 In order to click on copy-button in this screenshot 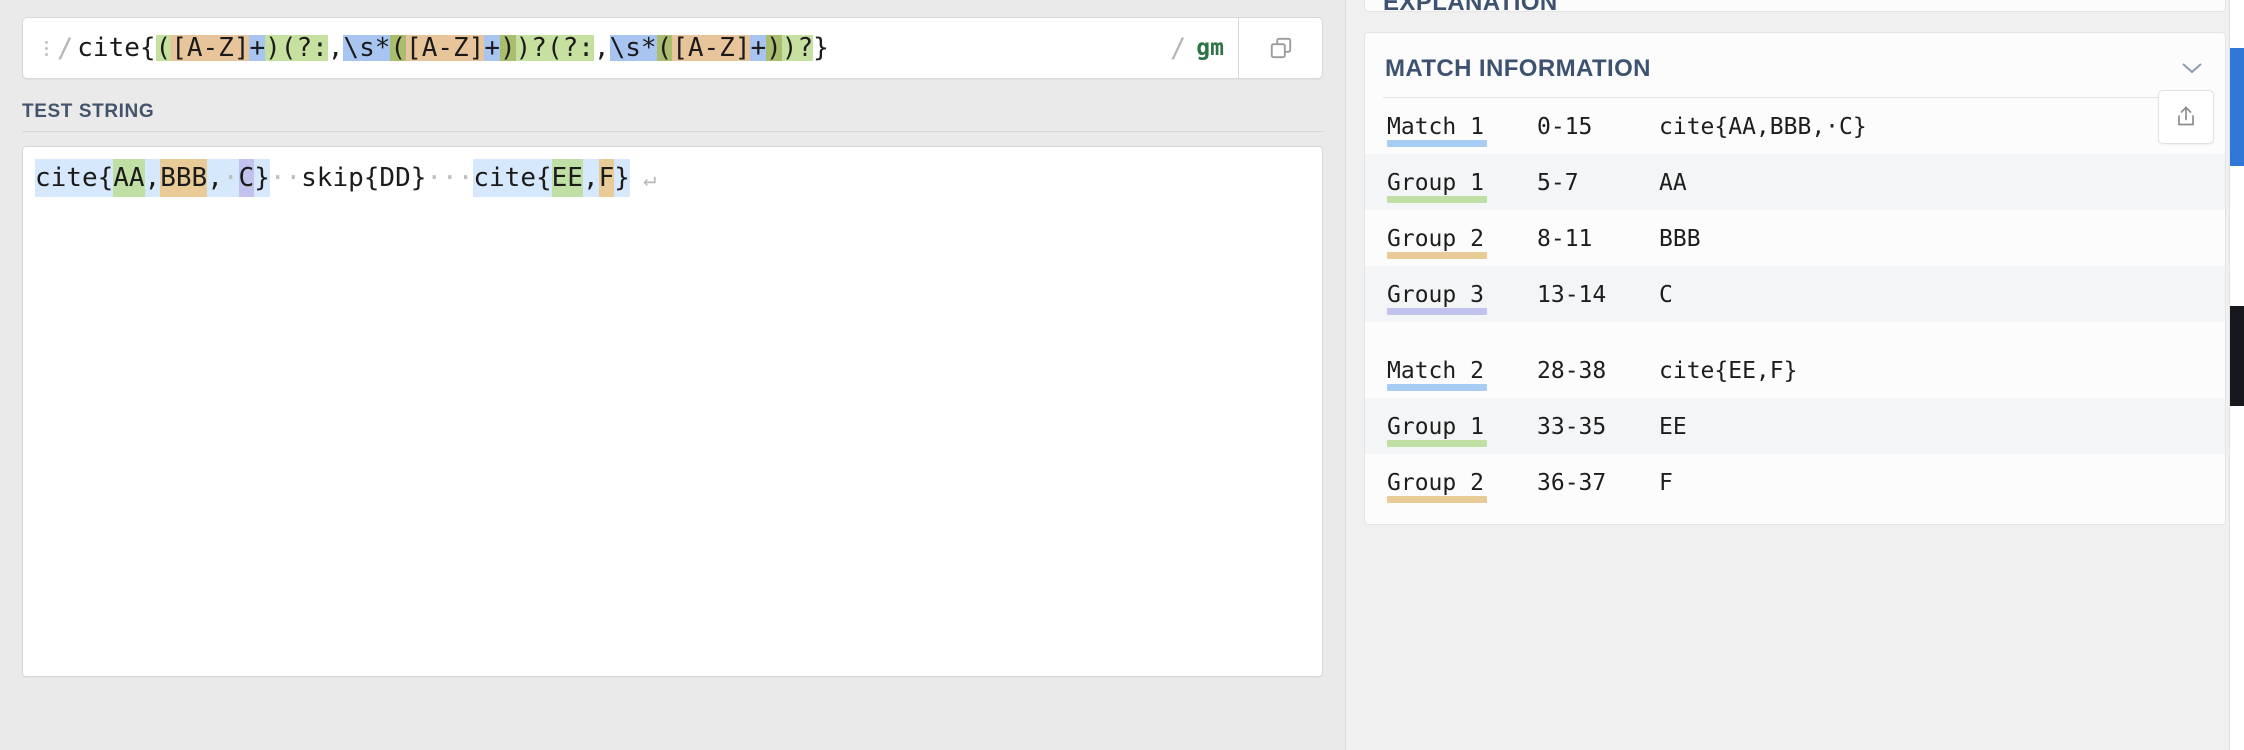, I will do `click(1280, 48)`.